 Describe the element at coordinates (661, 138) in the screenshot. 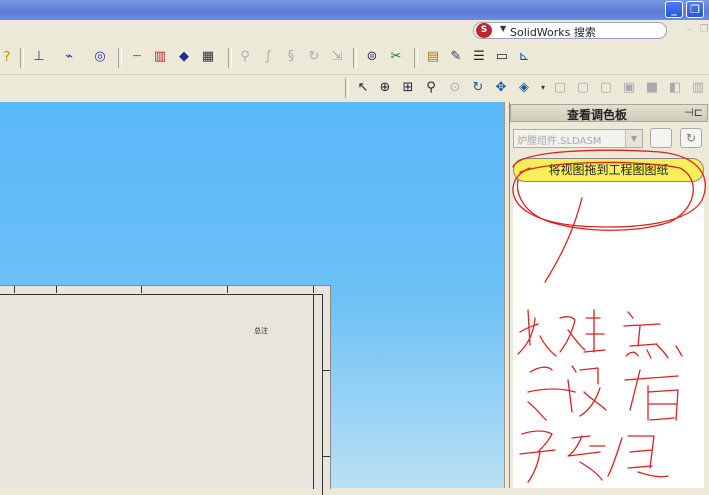

I see `browse-button` at that location.